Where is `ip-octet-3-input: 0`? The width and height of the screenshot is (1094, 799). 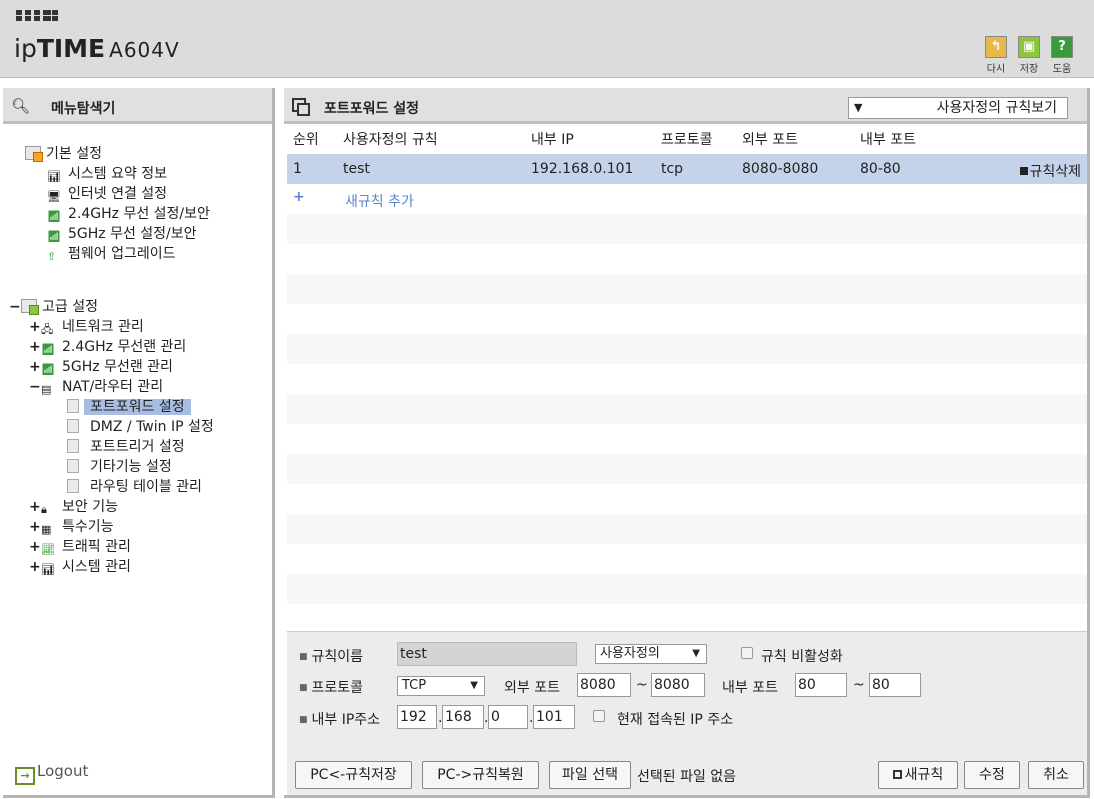 ip-octet-3-input: 0 is located at coordinates (508, 717).